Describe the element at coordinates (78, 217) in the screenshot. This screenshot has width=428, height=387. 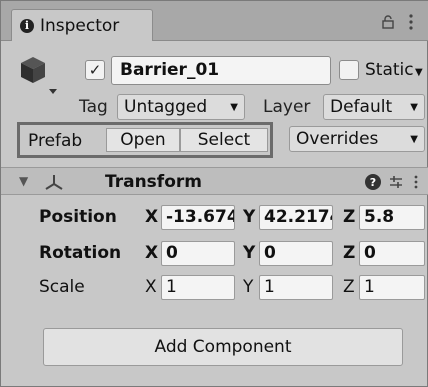
I see `position-label: Position` at that location.